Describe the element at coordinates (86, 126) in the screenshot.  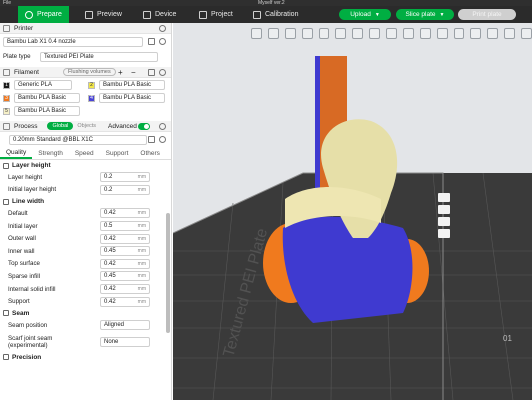
I see `objects-toggle: Objects` at that location.